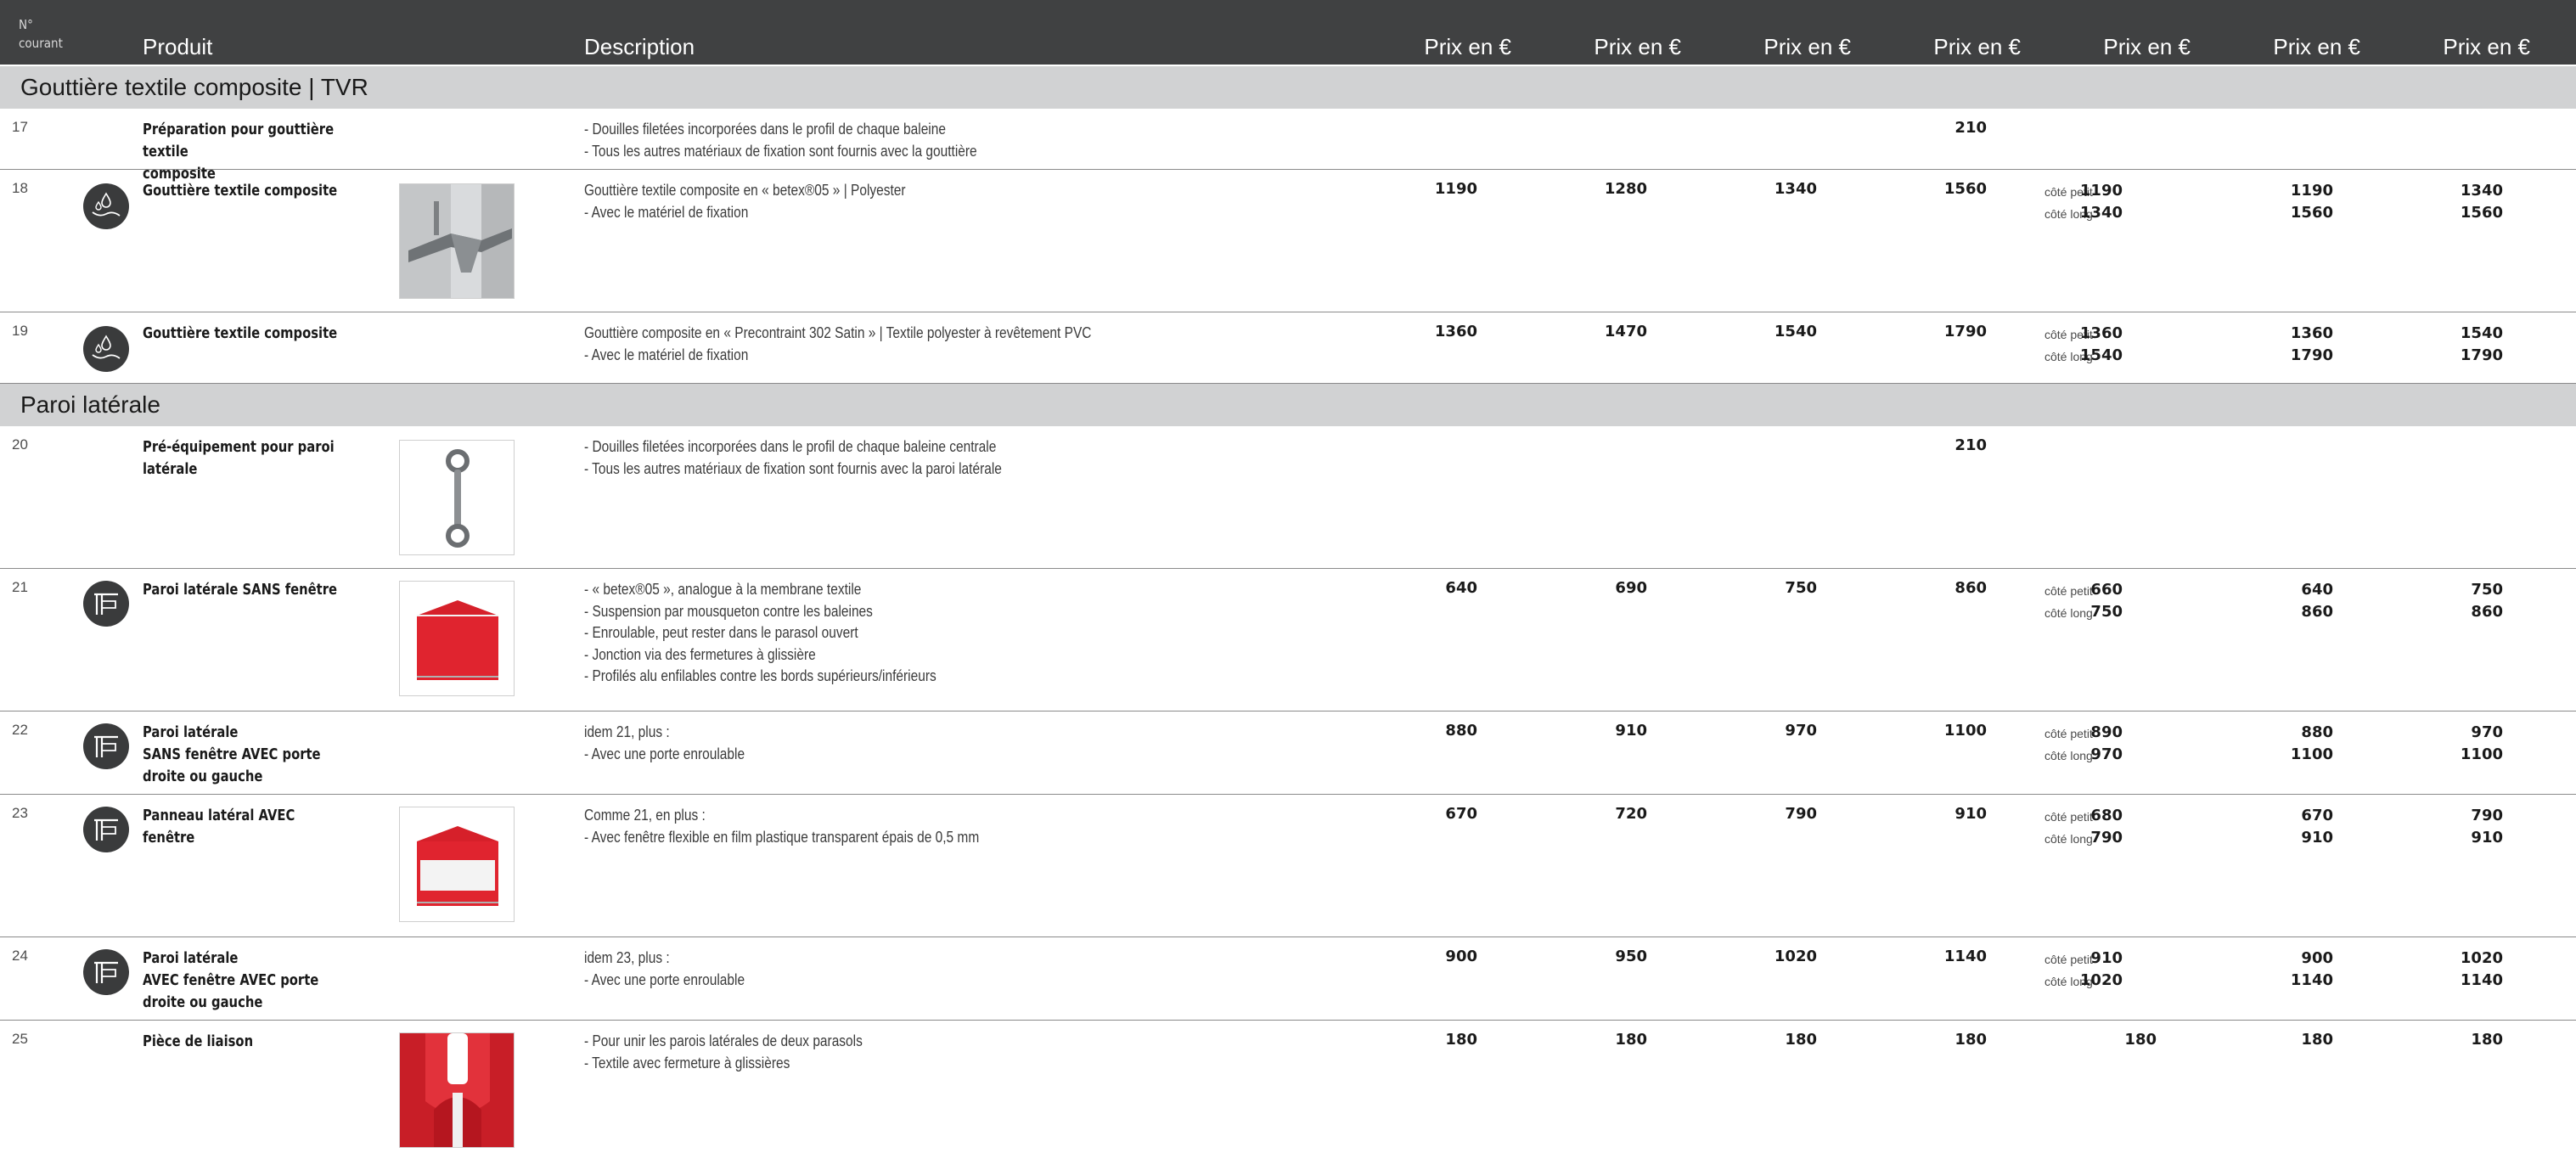 This screenshot has width=2576, height=1153. What do you see at coordinates (2487, 601) in the screenshot?
I see `price-cell-dual: 750 860` at bounding box center [2487, 601].